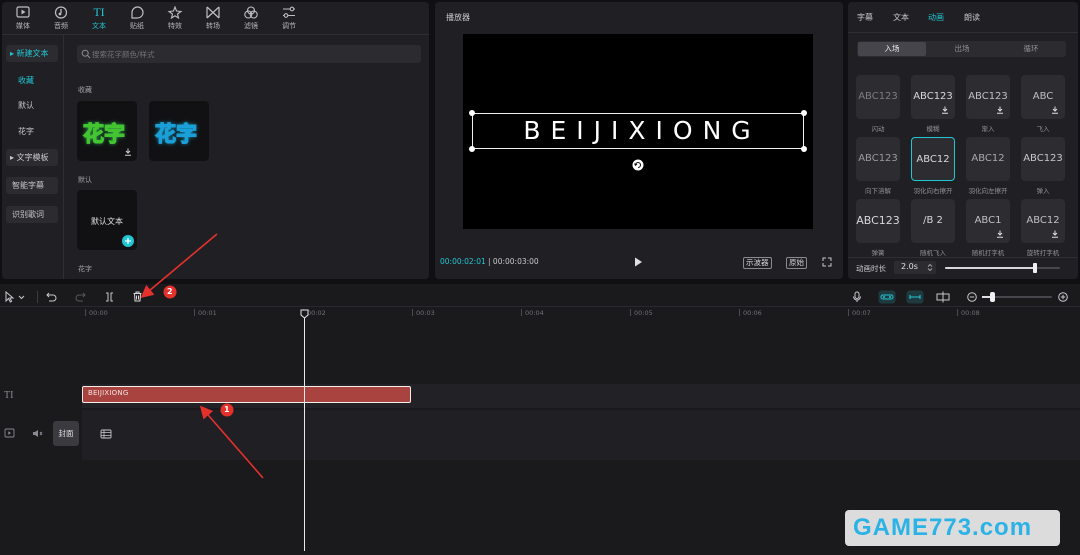  What do you see at coordinates (930, 267) in the screenshot?
I see `stepper-icon` at bounding box center [930, 267].